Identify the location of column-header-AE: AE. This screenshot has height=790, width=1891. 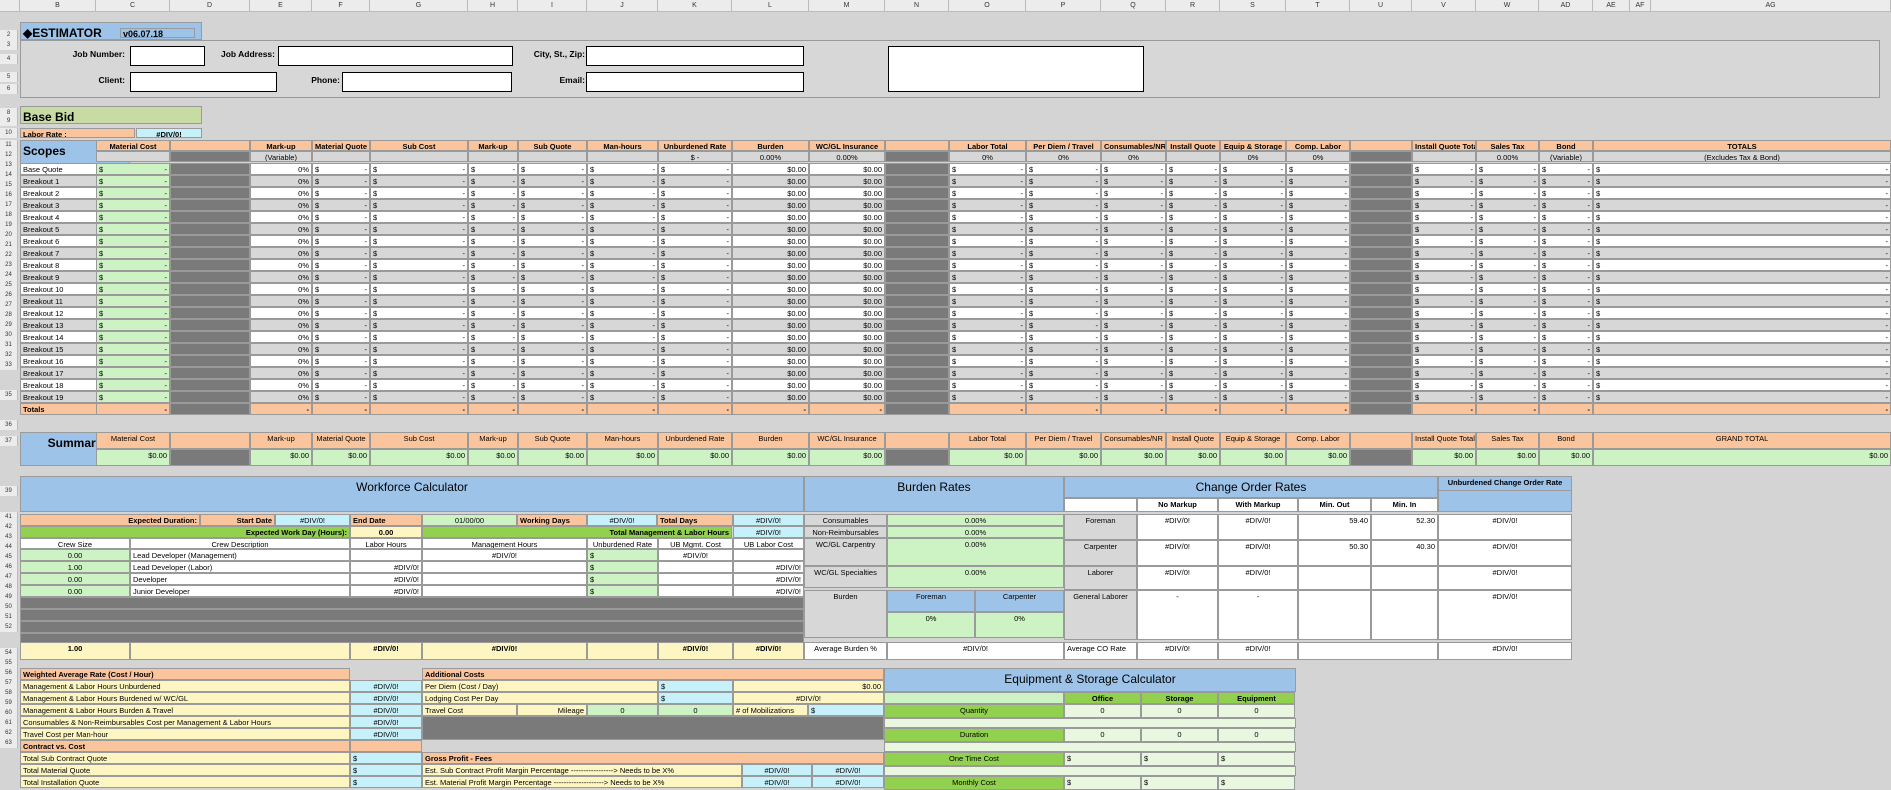
(1611, 6).